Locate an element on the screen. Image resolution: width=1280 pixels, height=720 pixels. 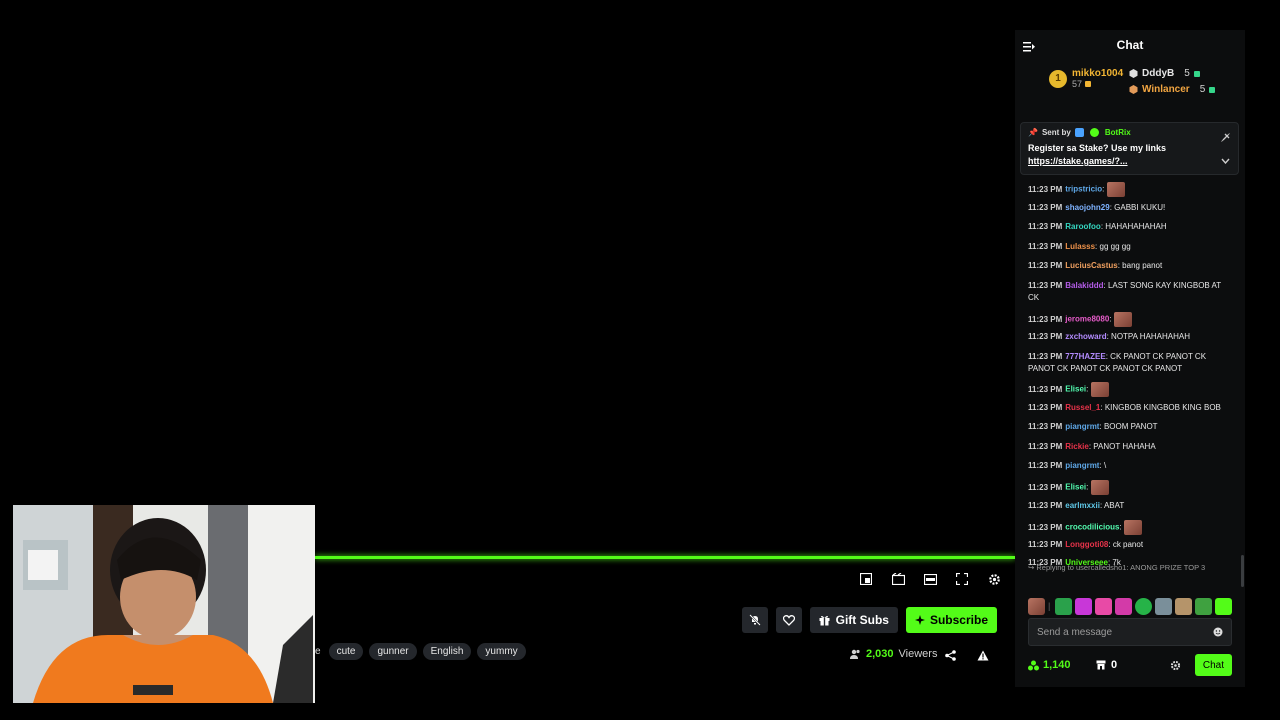
leaderboard-row: Winlancer 5 is located at coordinates (1172, 89).